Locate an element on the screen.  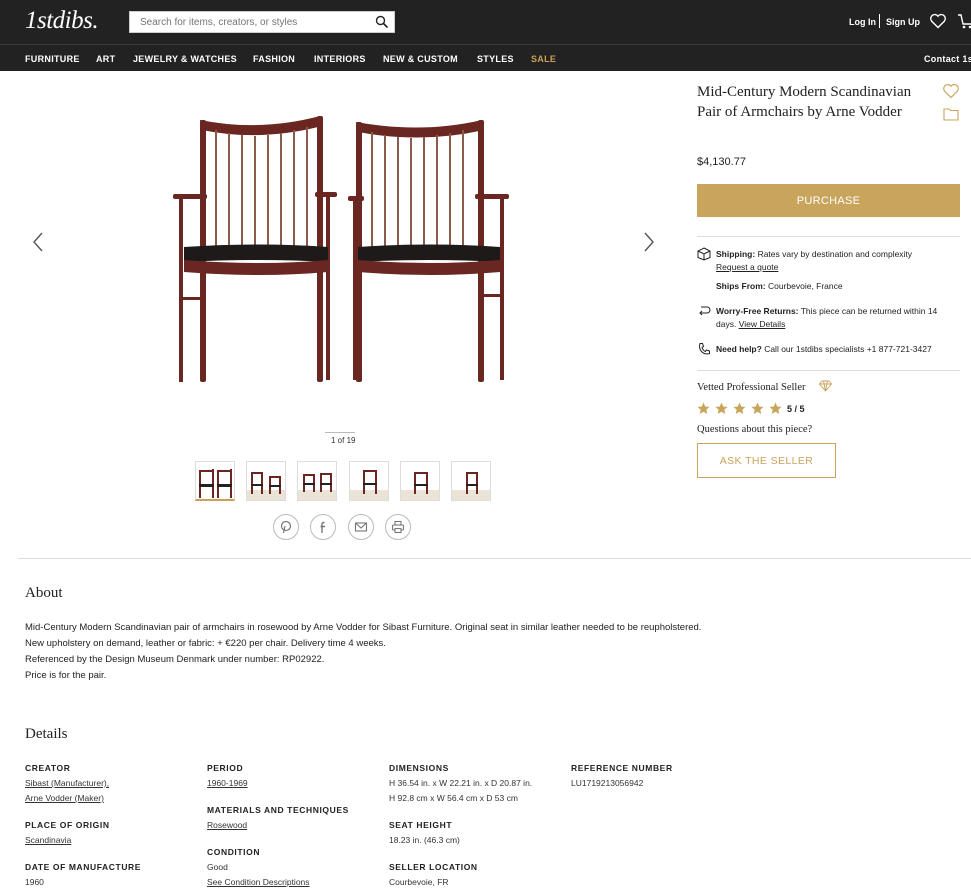
folder-icon is located at coordinates (951, 114).